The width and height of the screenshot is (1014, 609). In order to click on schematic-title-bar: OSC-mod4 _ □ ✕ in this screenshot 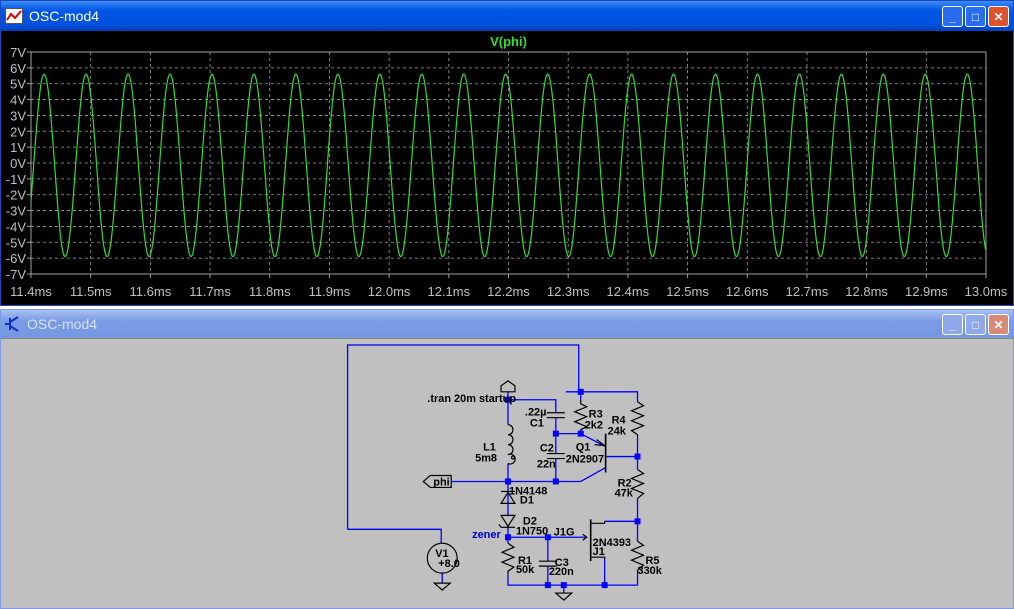, I will do `click(507, 324)`.